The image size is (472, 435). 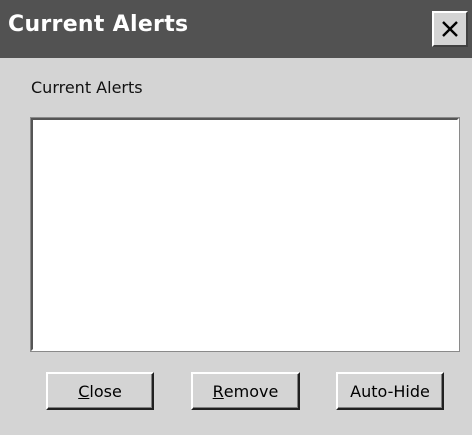 I want to click on close-button-label: lose, so click(x=105, y=391).